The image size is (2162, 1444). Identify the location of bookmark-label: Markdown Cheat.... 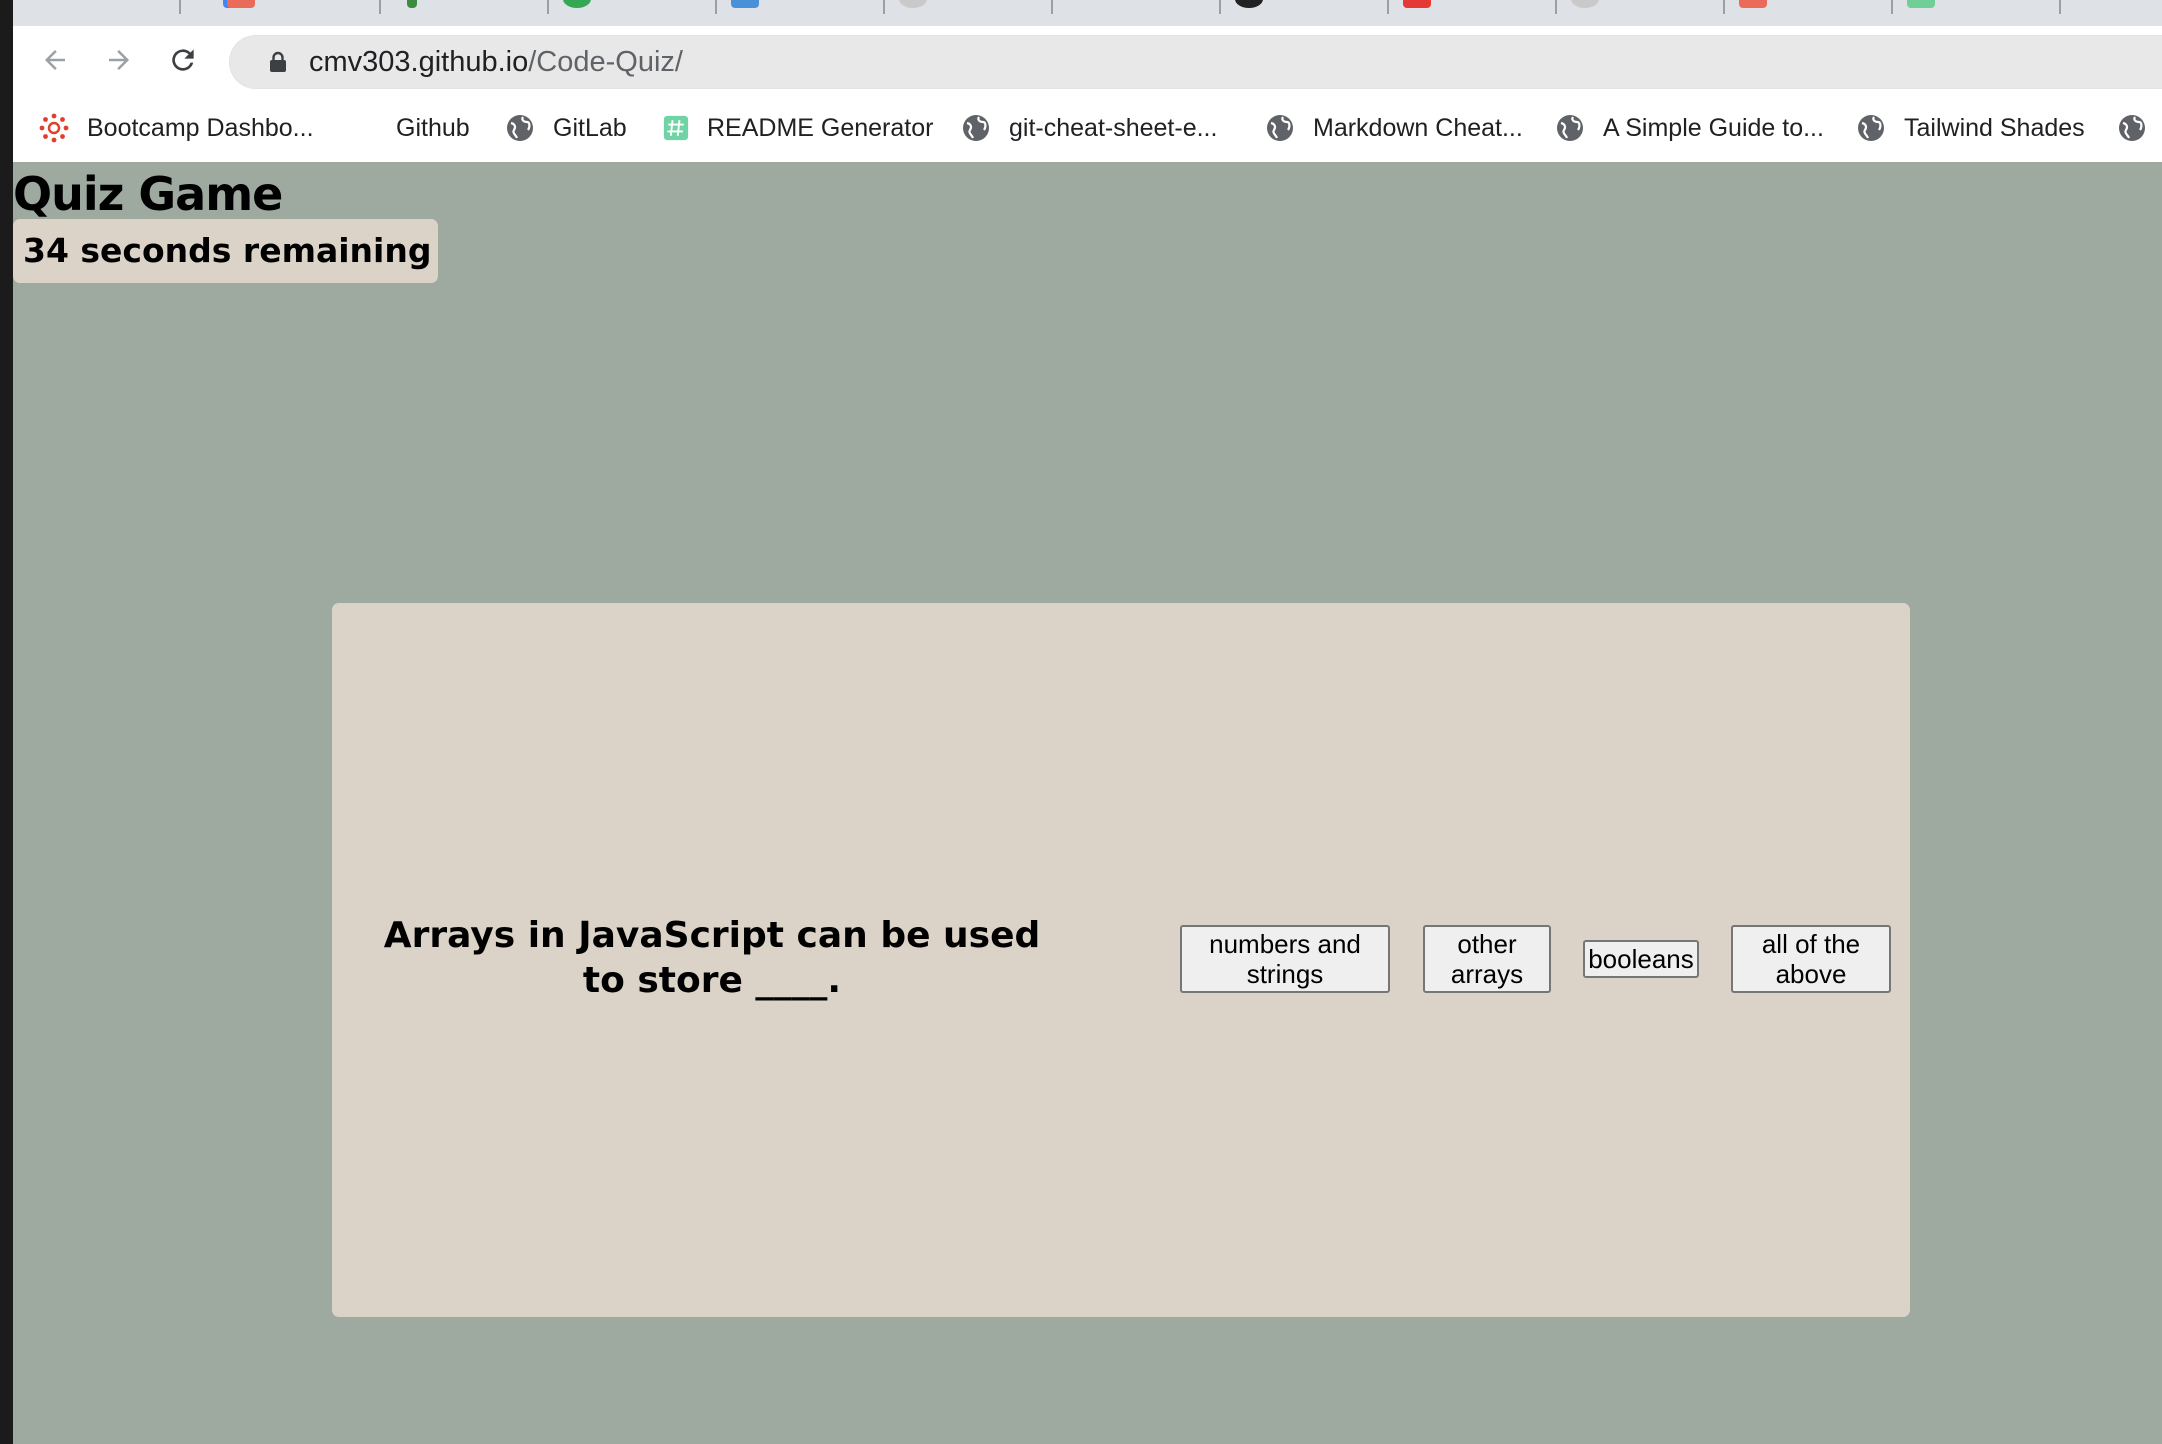
(1418, 127).